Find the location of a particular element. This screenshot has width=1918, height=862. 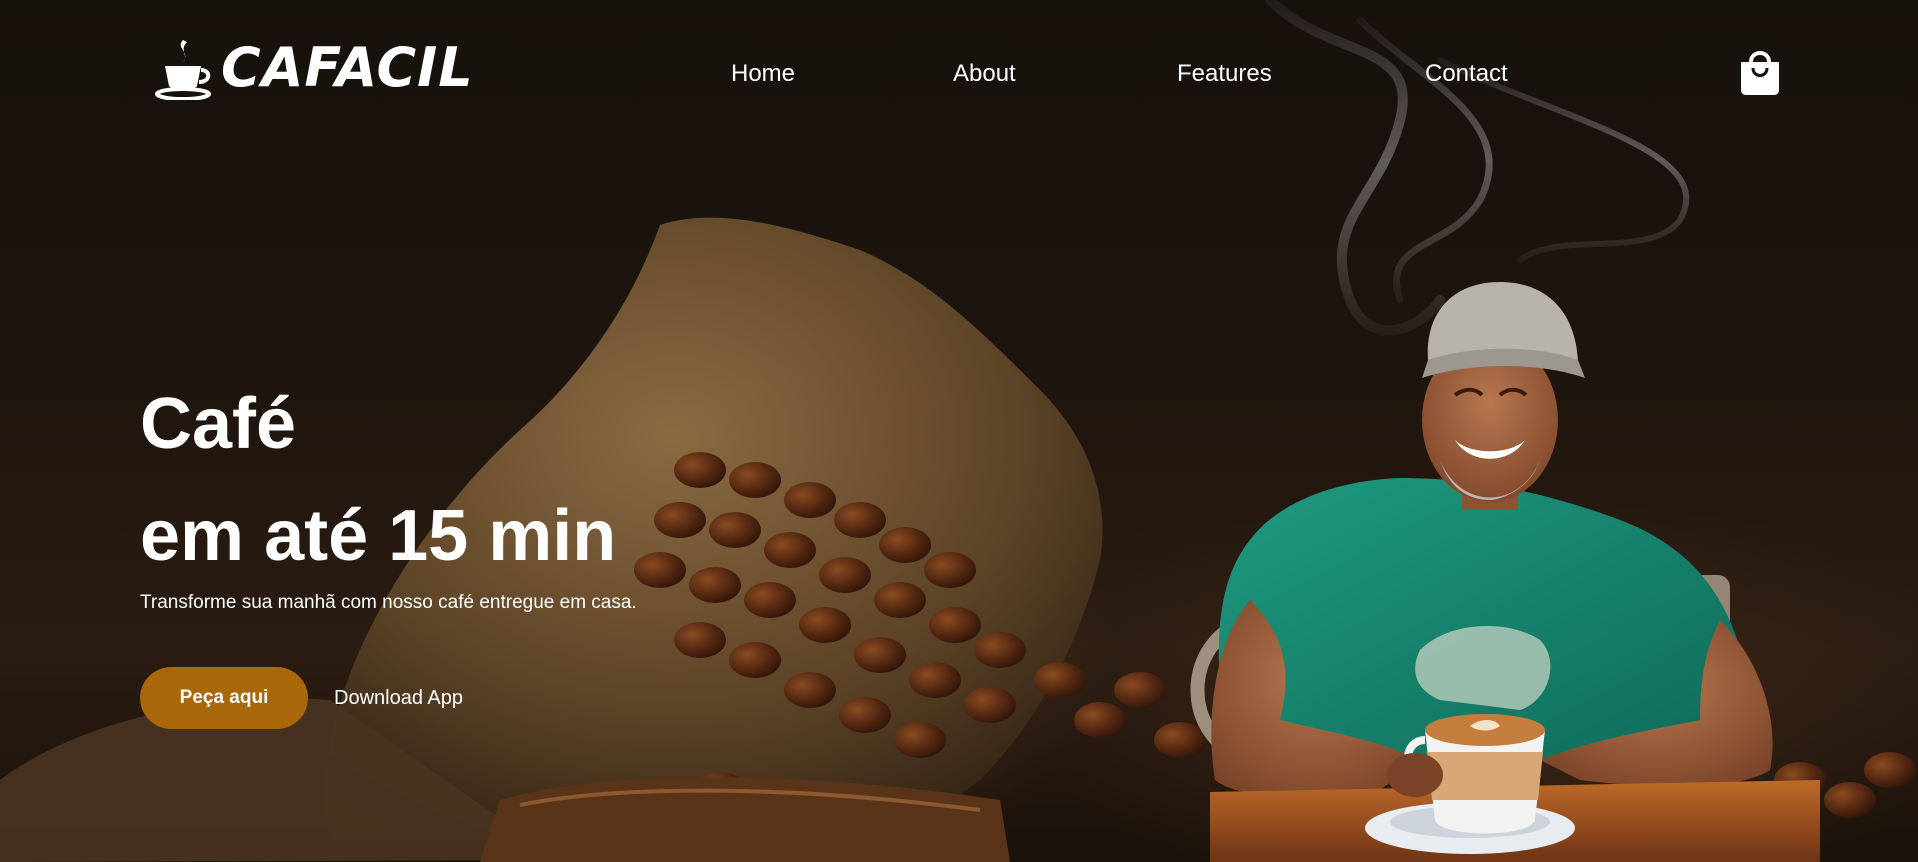

shopping-bag-icon is located at coordinates (1760, 71).